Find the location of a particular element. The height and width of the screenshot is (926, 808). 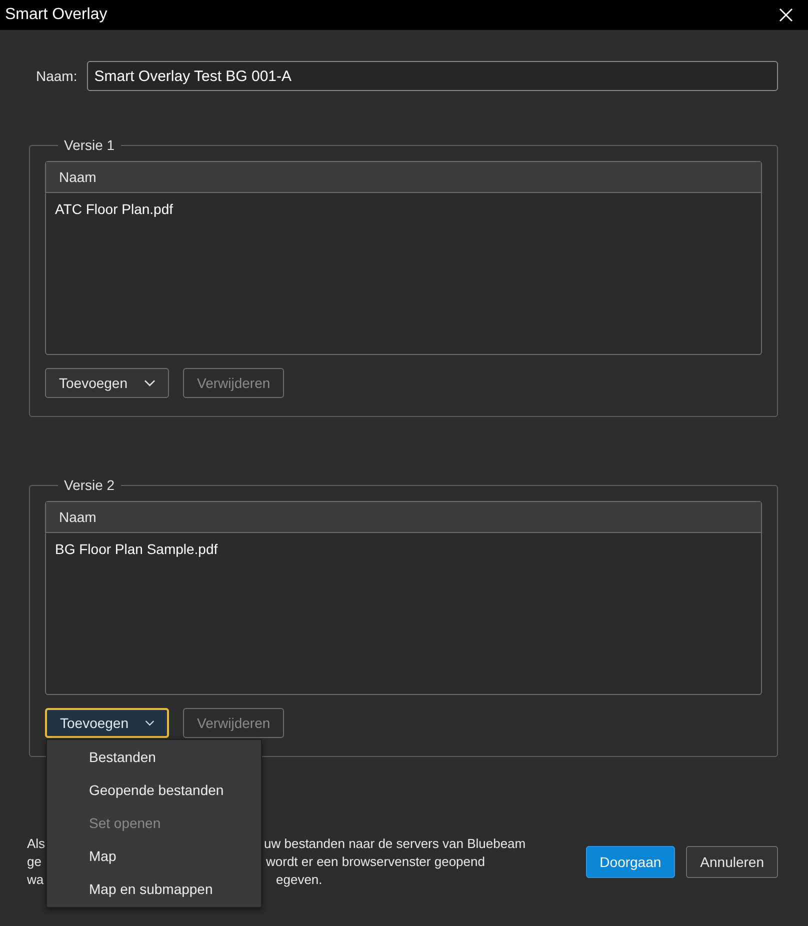

file-item: BG Floor Plan Sample.pdf is located at coordinates (403, 549).